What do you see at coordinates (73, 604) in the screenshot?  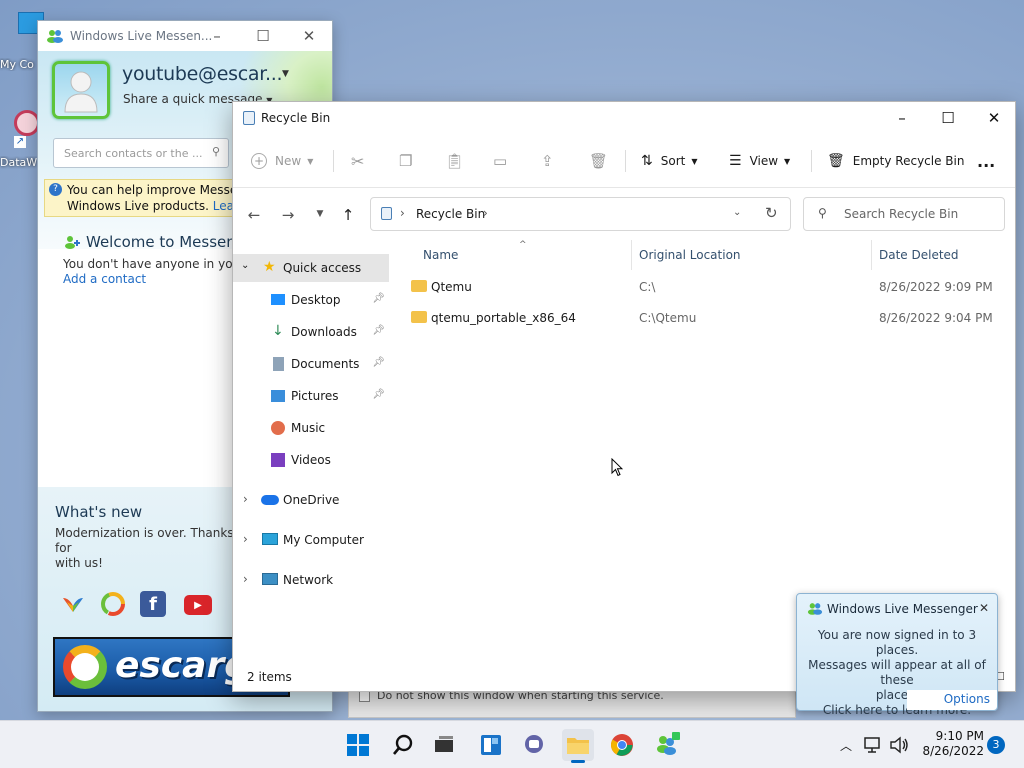 I see `butterfly-icon` at bounding box center [73, 604].